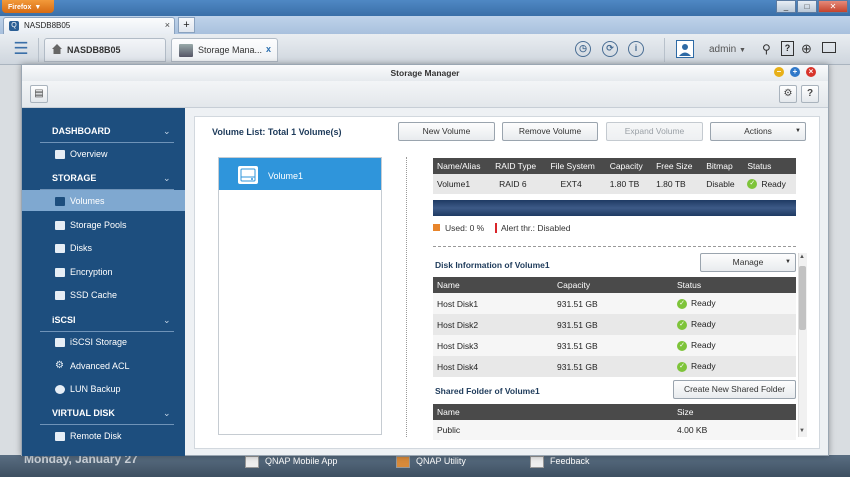 The height and width of the screenshot is (477, 850). Describe the element at coordinates (291, 462) in the screenshot. I see `dock-item-mobile-app: QNAP Mobile App` at that location.